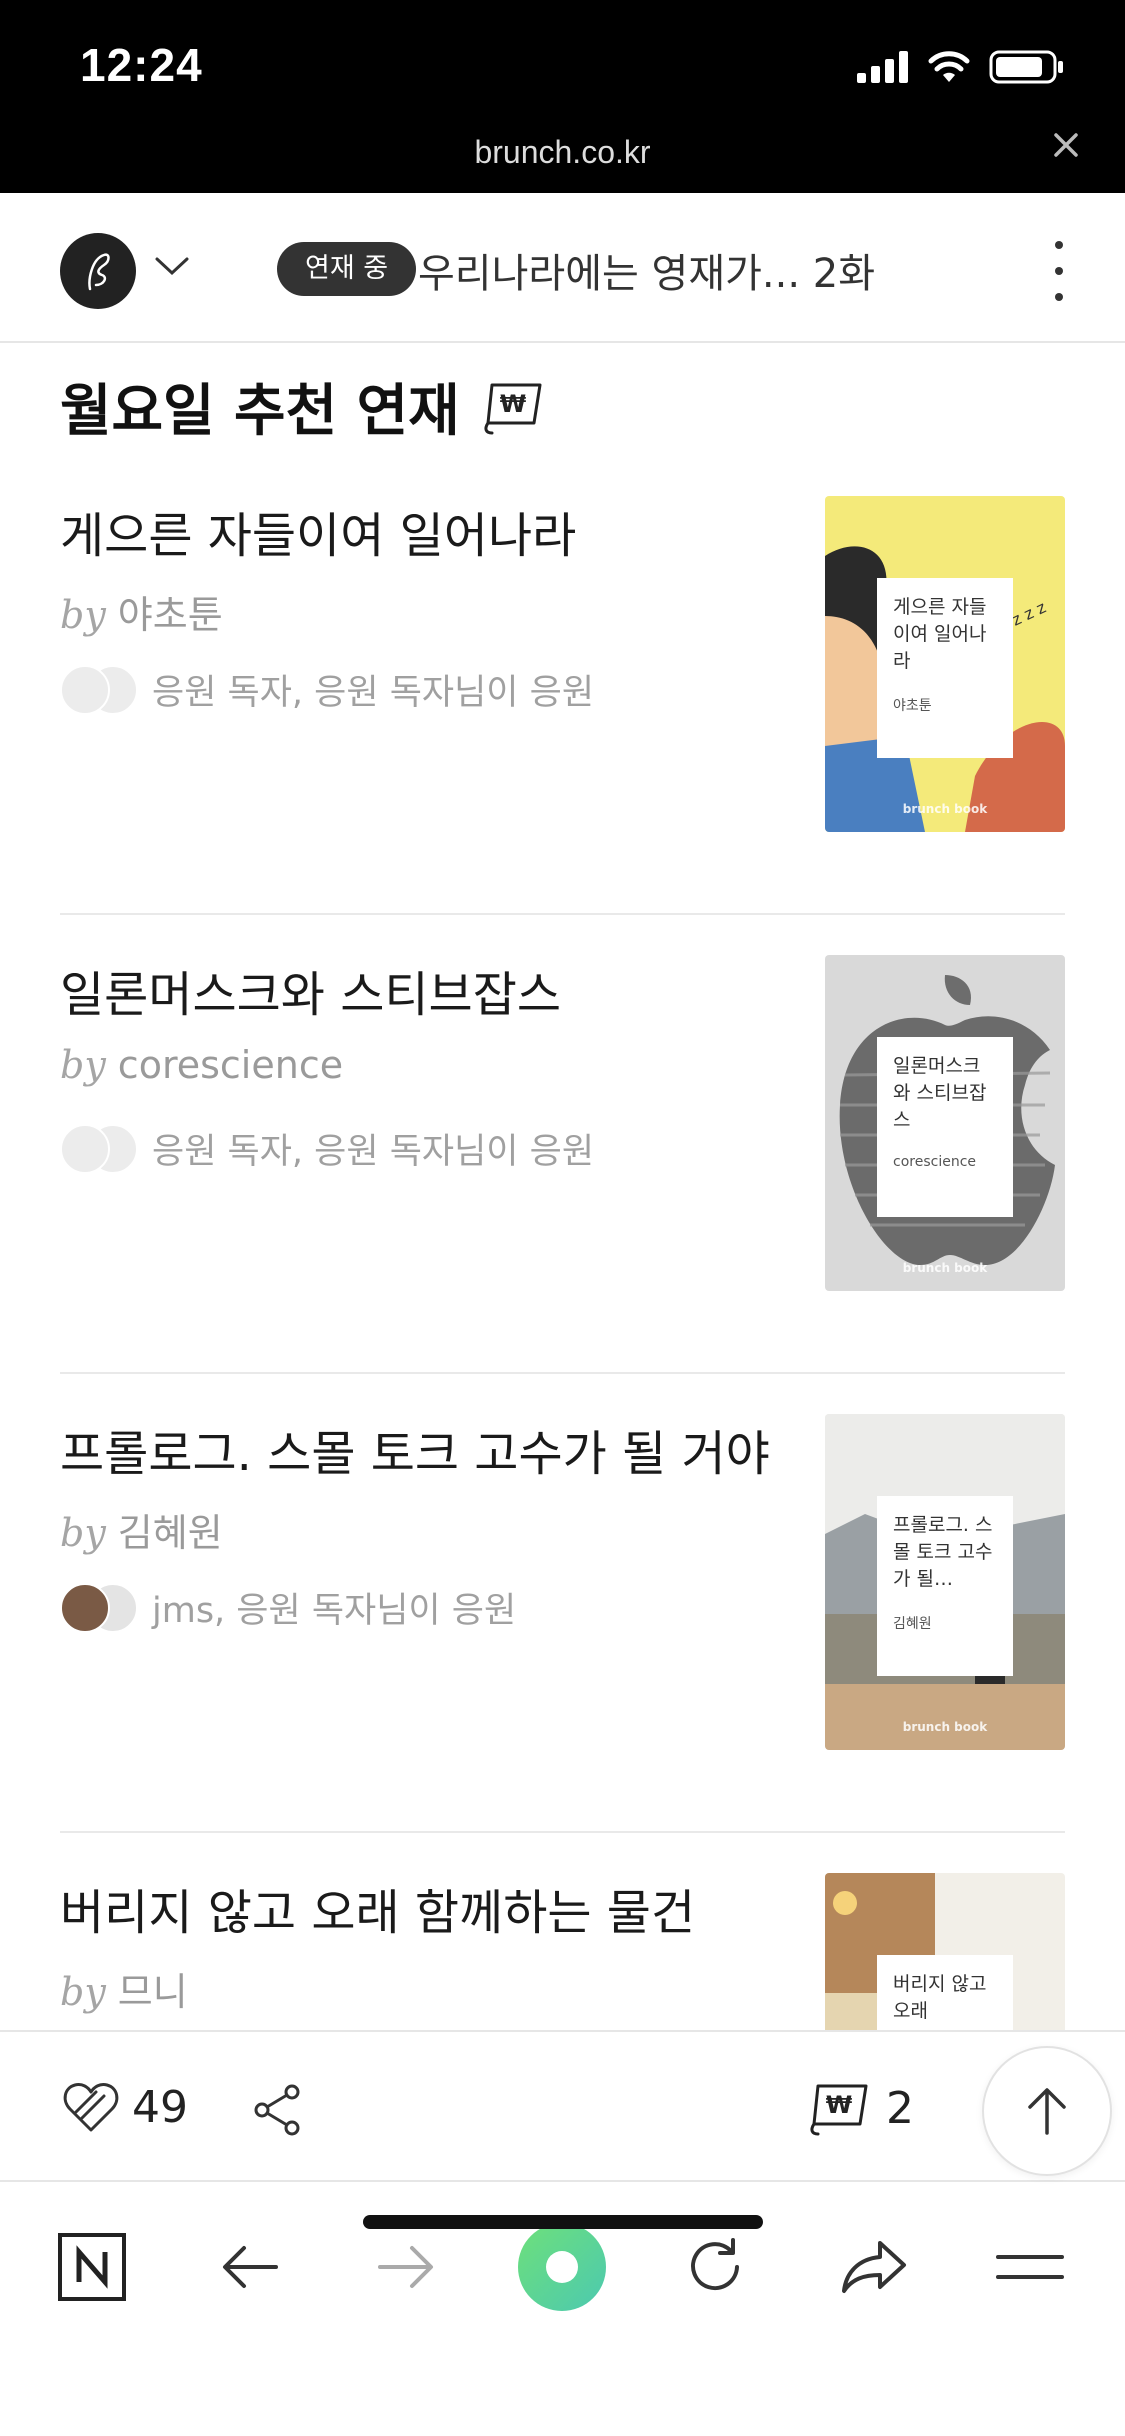 This screenshot has height=2436, width=1125. I want to click on cover-label: 프롤로그. 스몰 토크 고수가 될… 김혜원, so click(945, 1586).